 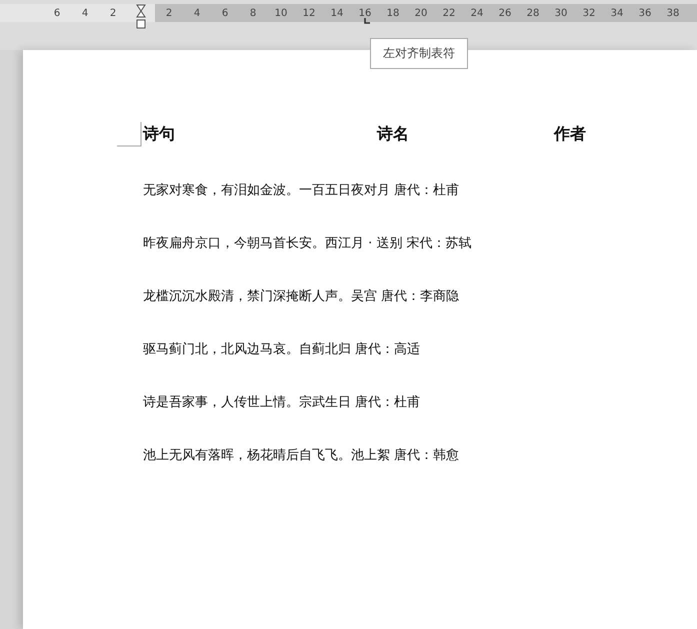 What do you see at coordinates (449, 13) in the screenshot?
I see `ruler-number: 22` at bounding box center [449, 13].